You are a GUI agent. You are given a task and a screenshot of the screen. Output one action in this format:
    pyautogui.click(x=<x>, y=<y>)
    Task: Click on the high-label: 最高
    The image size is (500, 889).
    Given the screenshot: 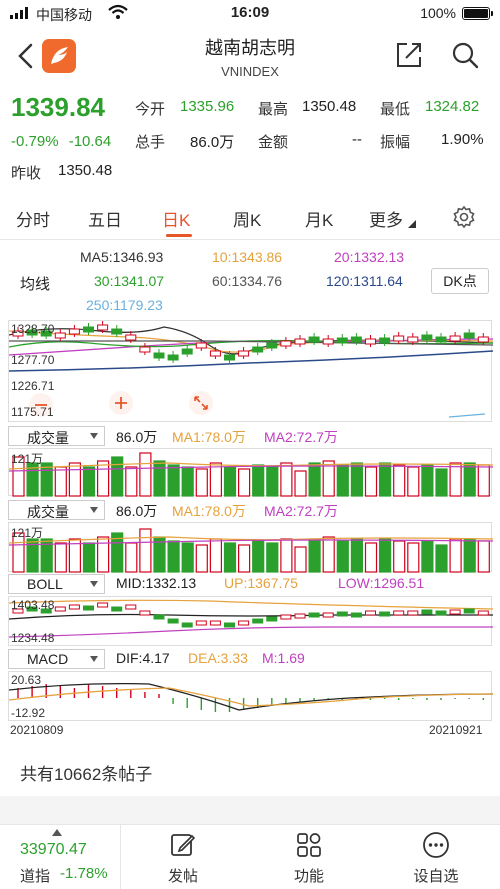 What is the action you would take?
    pyautogui.click(x=273, y=109)
    